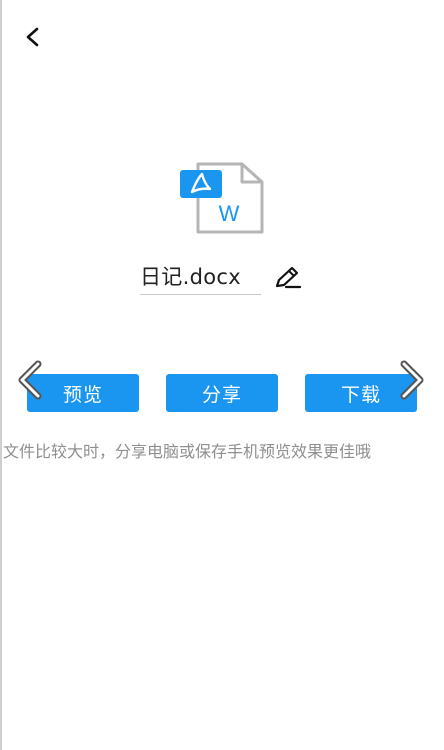 Image resolution: width=444 pixels, height=750 pixels. I want to click on share-button: 分享, so click(222, 393).